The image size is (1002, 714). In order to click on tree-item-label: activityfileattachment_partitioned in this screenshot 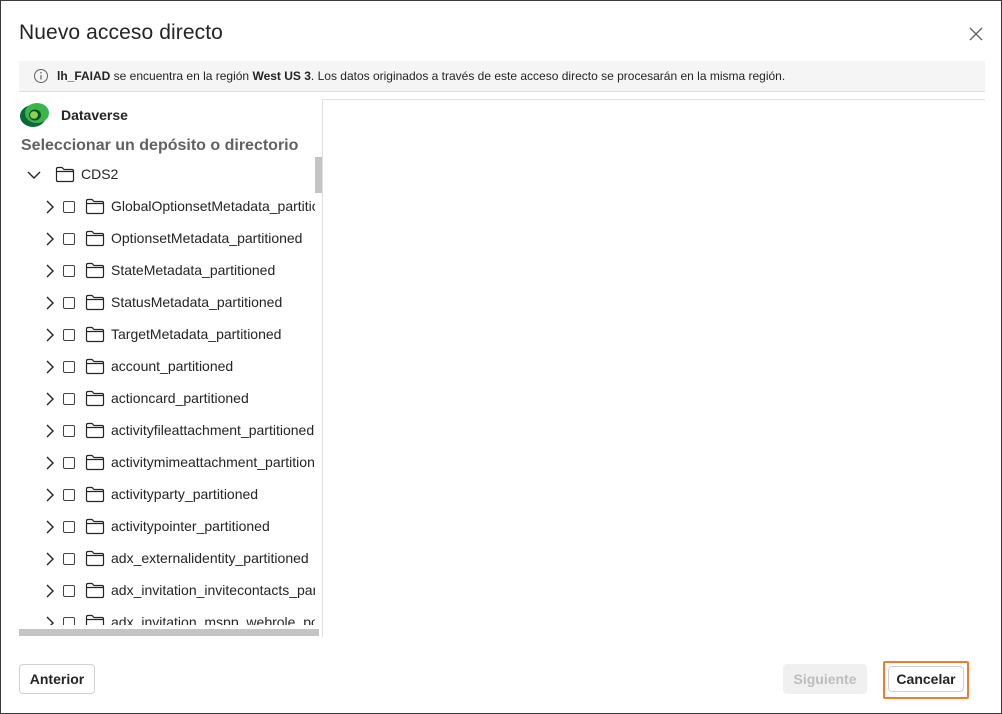, I will do `click(213, 430)`.